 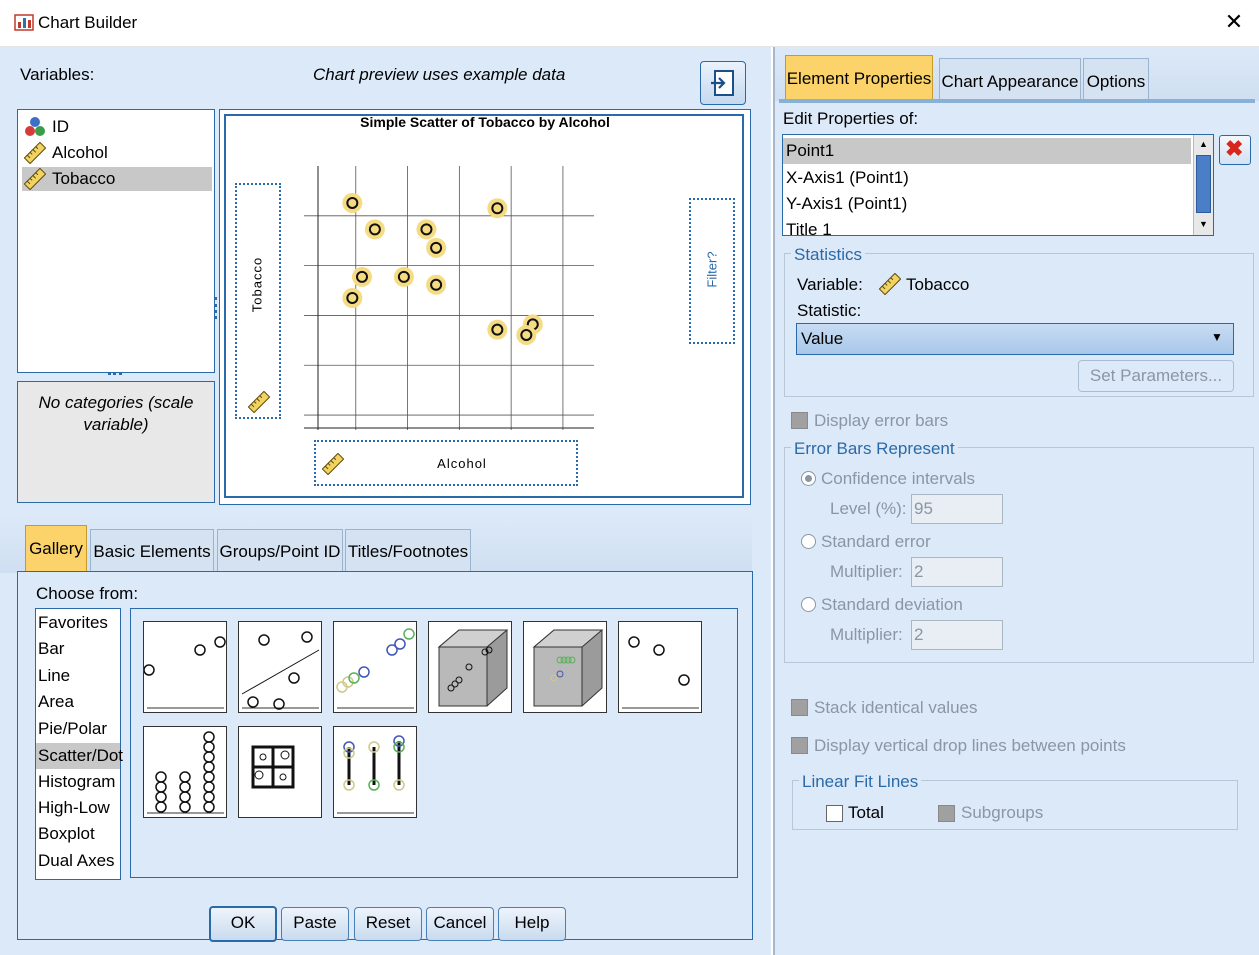 What do you see at coordinates (51, 649) in the screenshot?
I see `chart-type-bar: Bar` at bounding box center [51, 649].